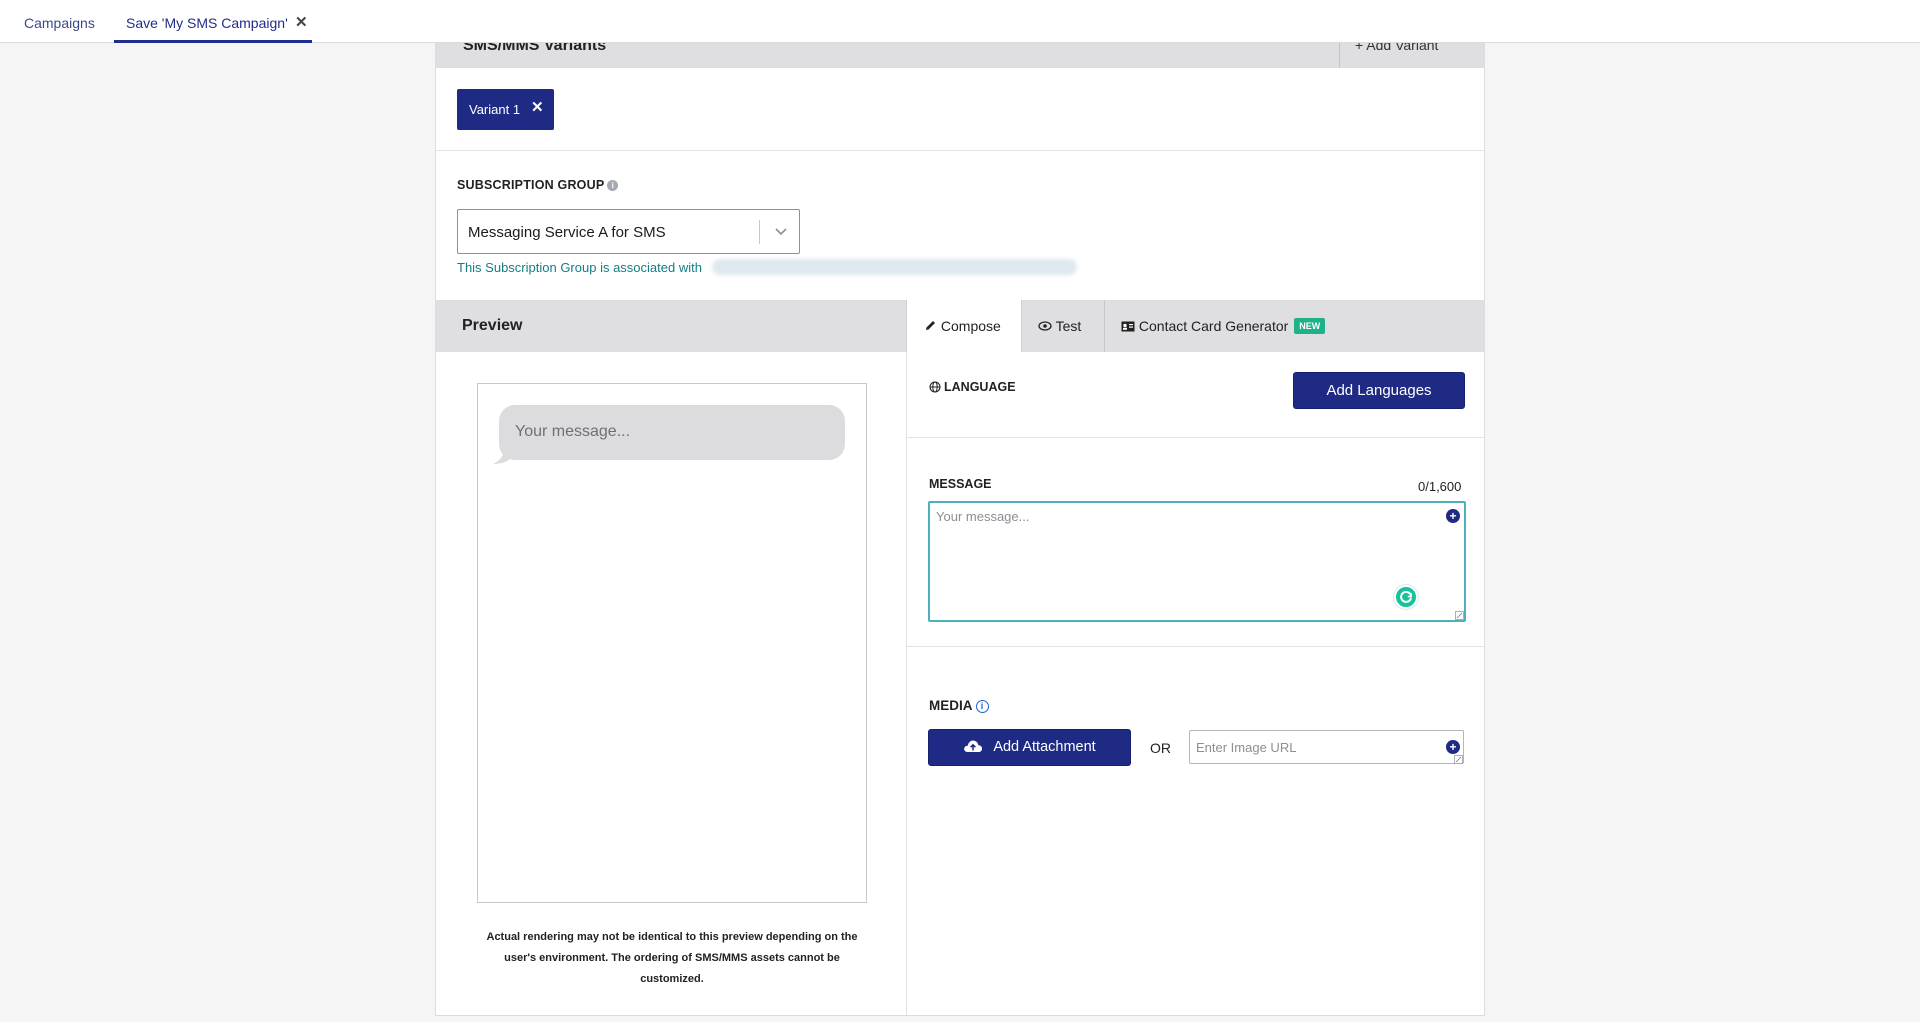 Image resolution: width=1920 pixels, height=1022 pixels. I want to click on compose-tabs: Compose Test Contact Card Generator NEW, so click(1195, 326).